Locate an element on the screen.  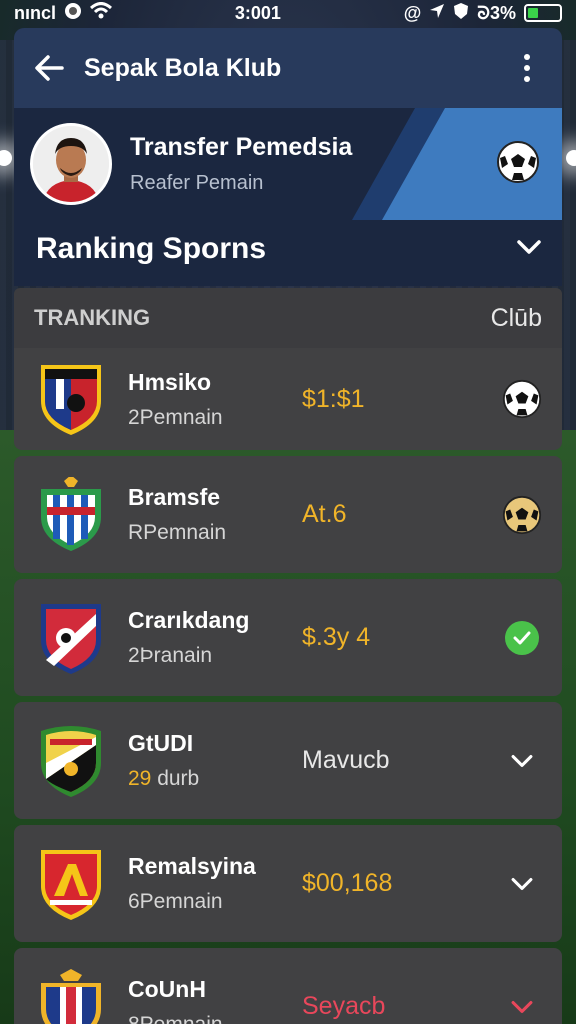
club-name: Remalsyina is located at coordinates (192, 866).